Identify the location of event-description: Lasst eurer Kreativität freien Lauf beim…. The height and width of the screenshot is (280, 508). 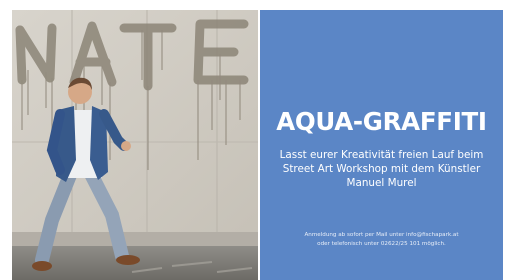
(381, 169).